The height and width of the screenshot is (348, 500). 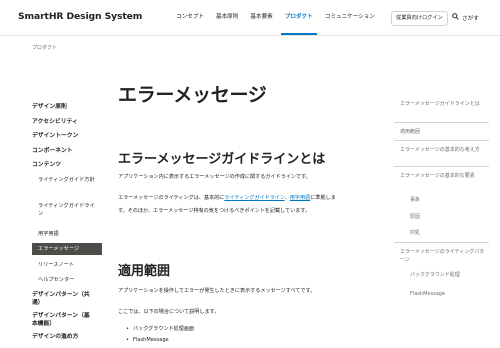 What do you see at coordinates (67, 280) in the screenshot?
I see `sidebar-sub-help-center: ヘルプセンター` at bounding box center [67, 280].